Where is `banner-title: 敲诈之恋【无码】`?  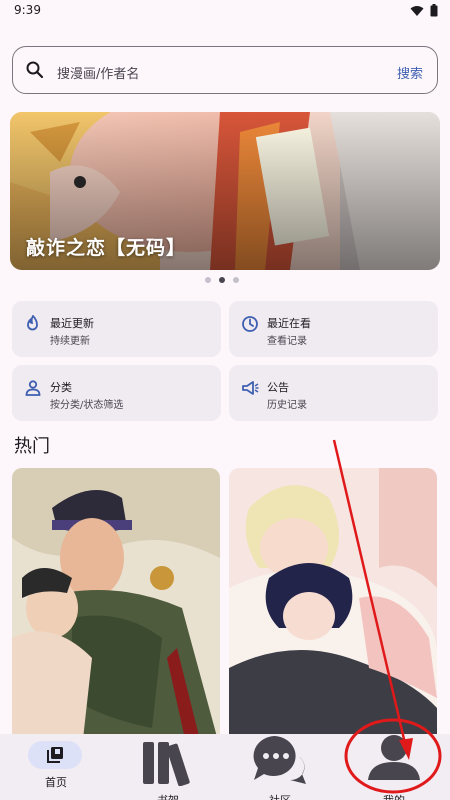 banner-title: 敲诈之恋【无码】 is located at coordinates (106, 248).